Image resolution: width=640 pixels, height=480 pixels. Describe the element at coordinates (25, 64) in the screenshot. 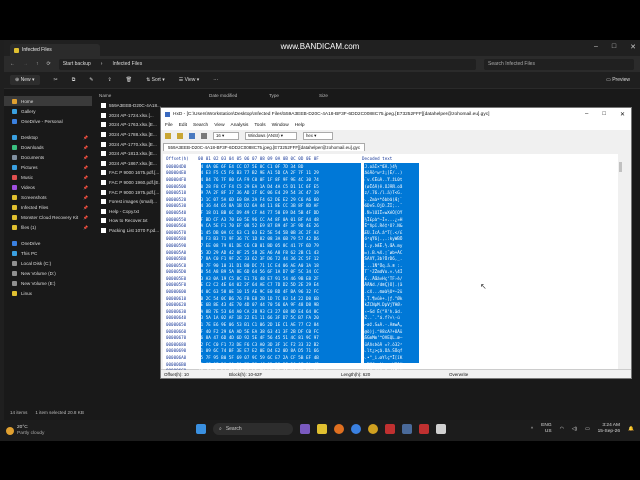

I see `forward-icon: →` at that location.